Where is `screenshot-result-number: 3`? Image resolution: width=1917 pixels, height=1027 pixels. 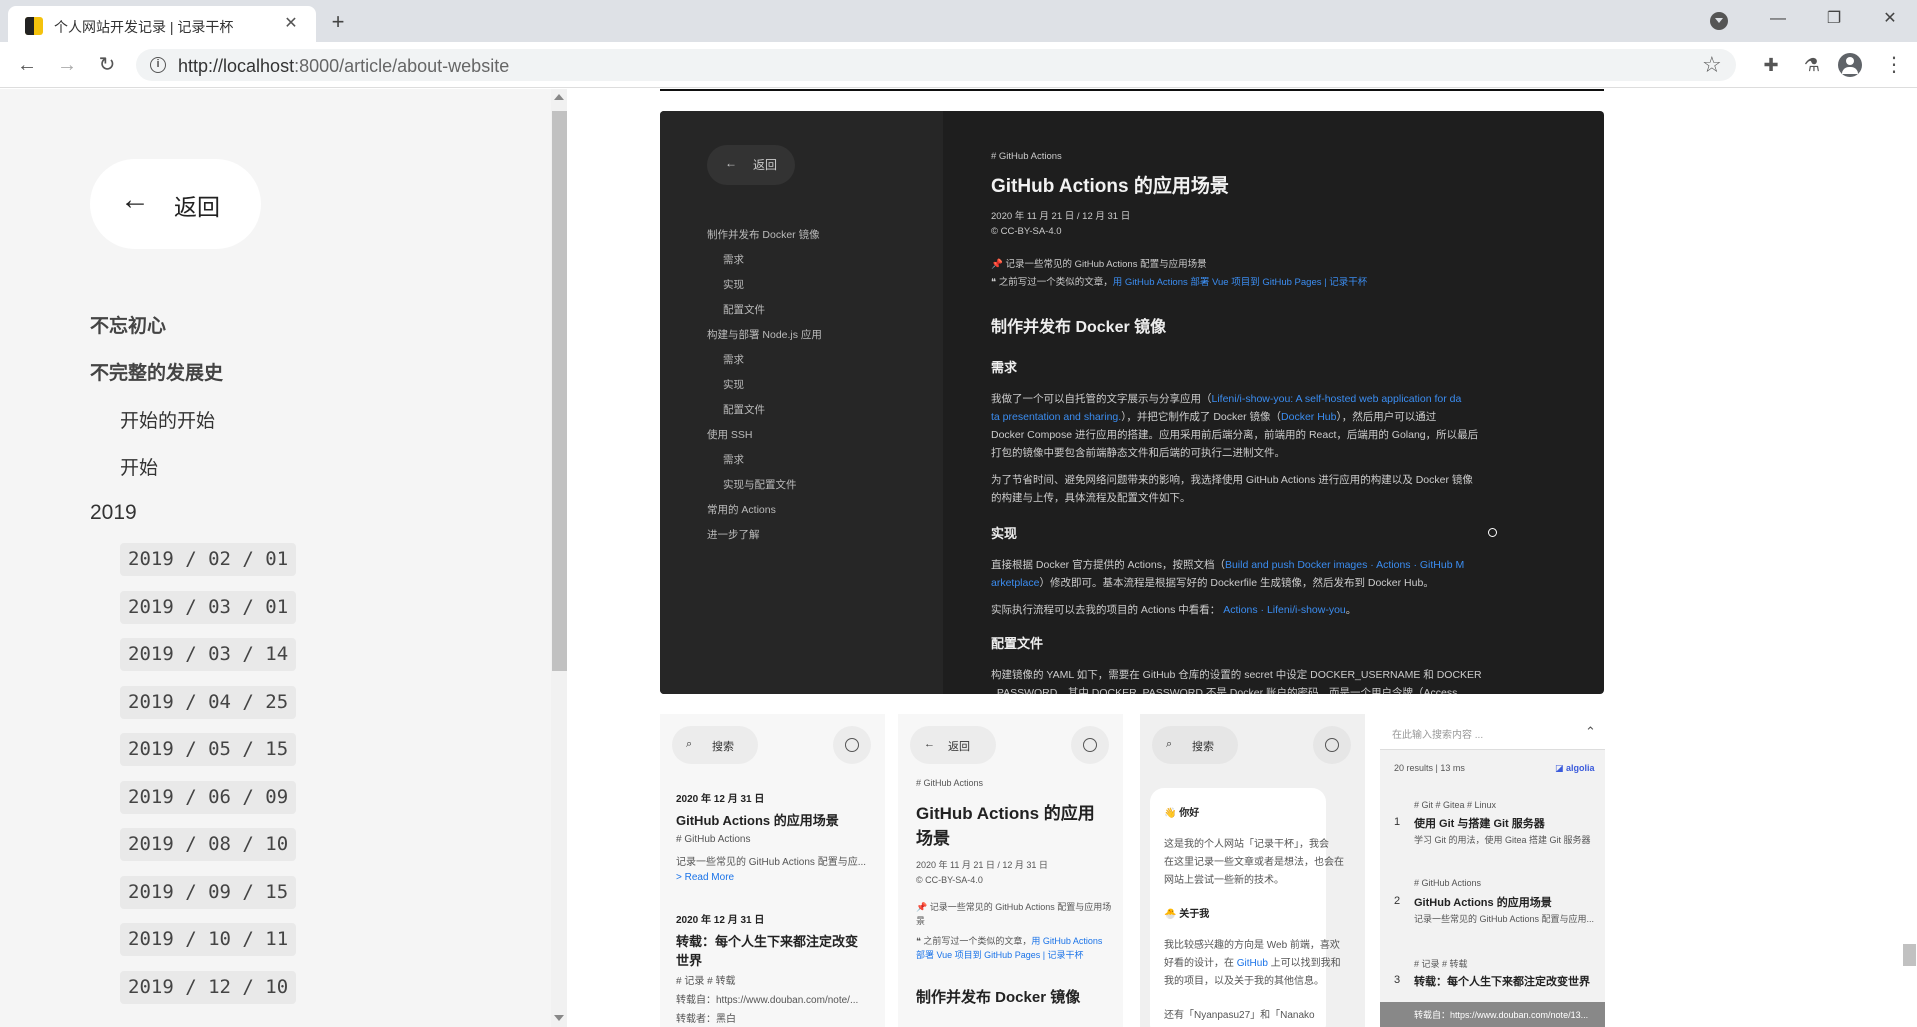
screenshot-result-number: 3 is located at coordinates (1397, 980).